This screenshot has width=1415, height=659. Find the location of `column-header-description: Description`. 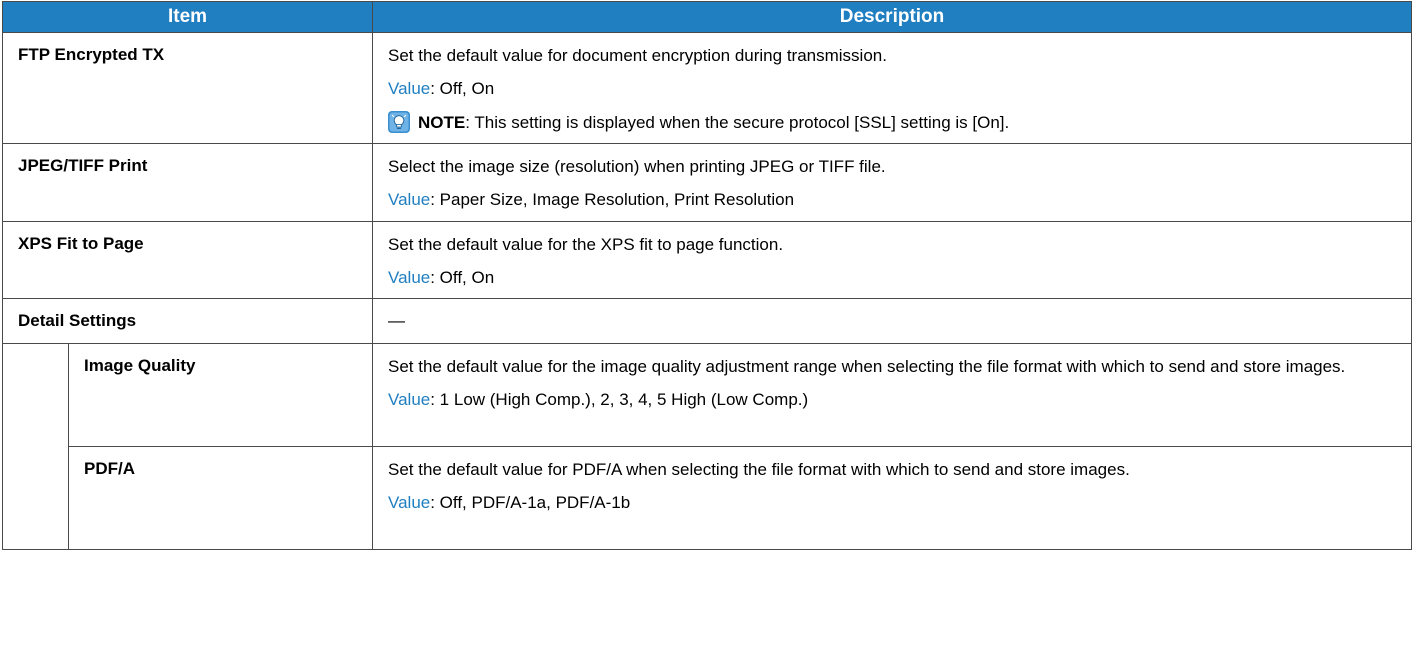

column-header-description: Description is located at coordinates (892, 17).